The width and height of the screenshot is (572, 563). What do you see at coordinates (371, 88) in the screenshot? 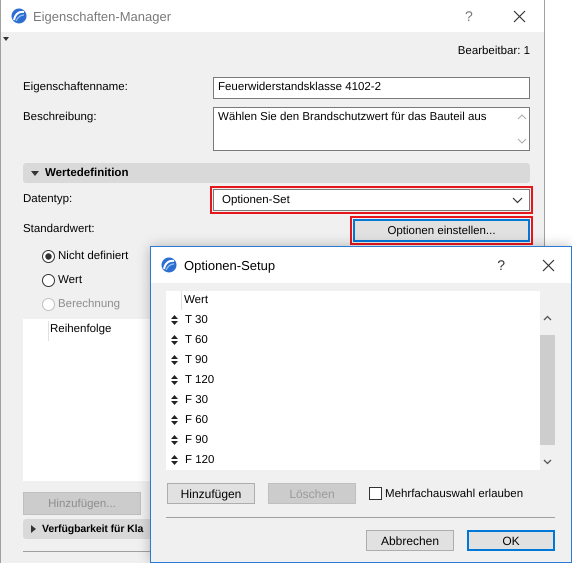
I see `name-field: Feuerwiderstandsklasse 4102-2` at bounding box center [371, 88].